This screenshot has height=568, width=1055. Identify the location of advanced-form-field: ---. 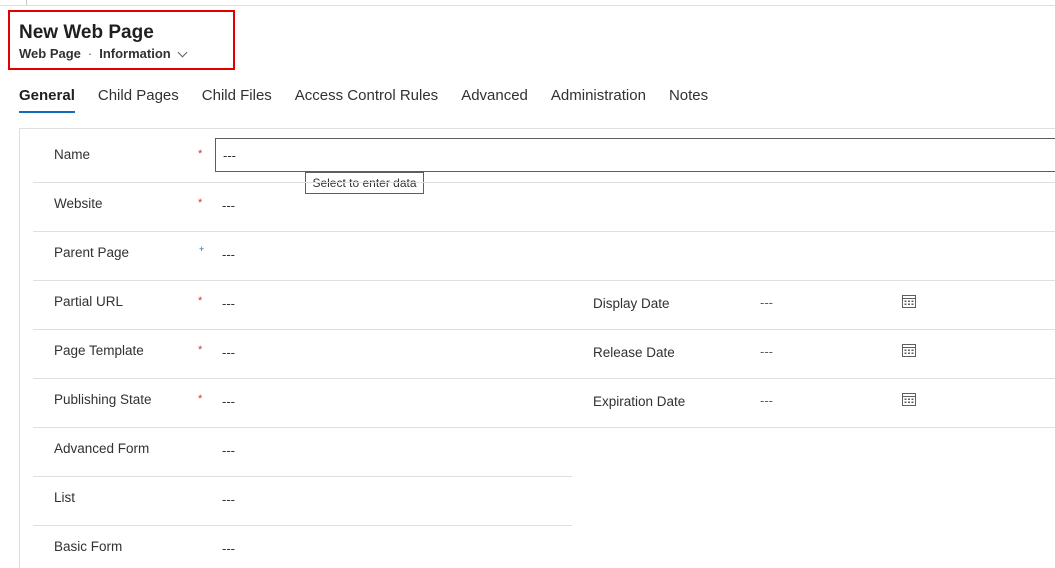
(228, 451).